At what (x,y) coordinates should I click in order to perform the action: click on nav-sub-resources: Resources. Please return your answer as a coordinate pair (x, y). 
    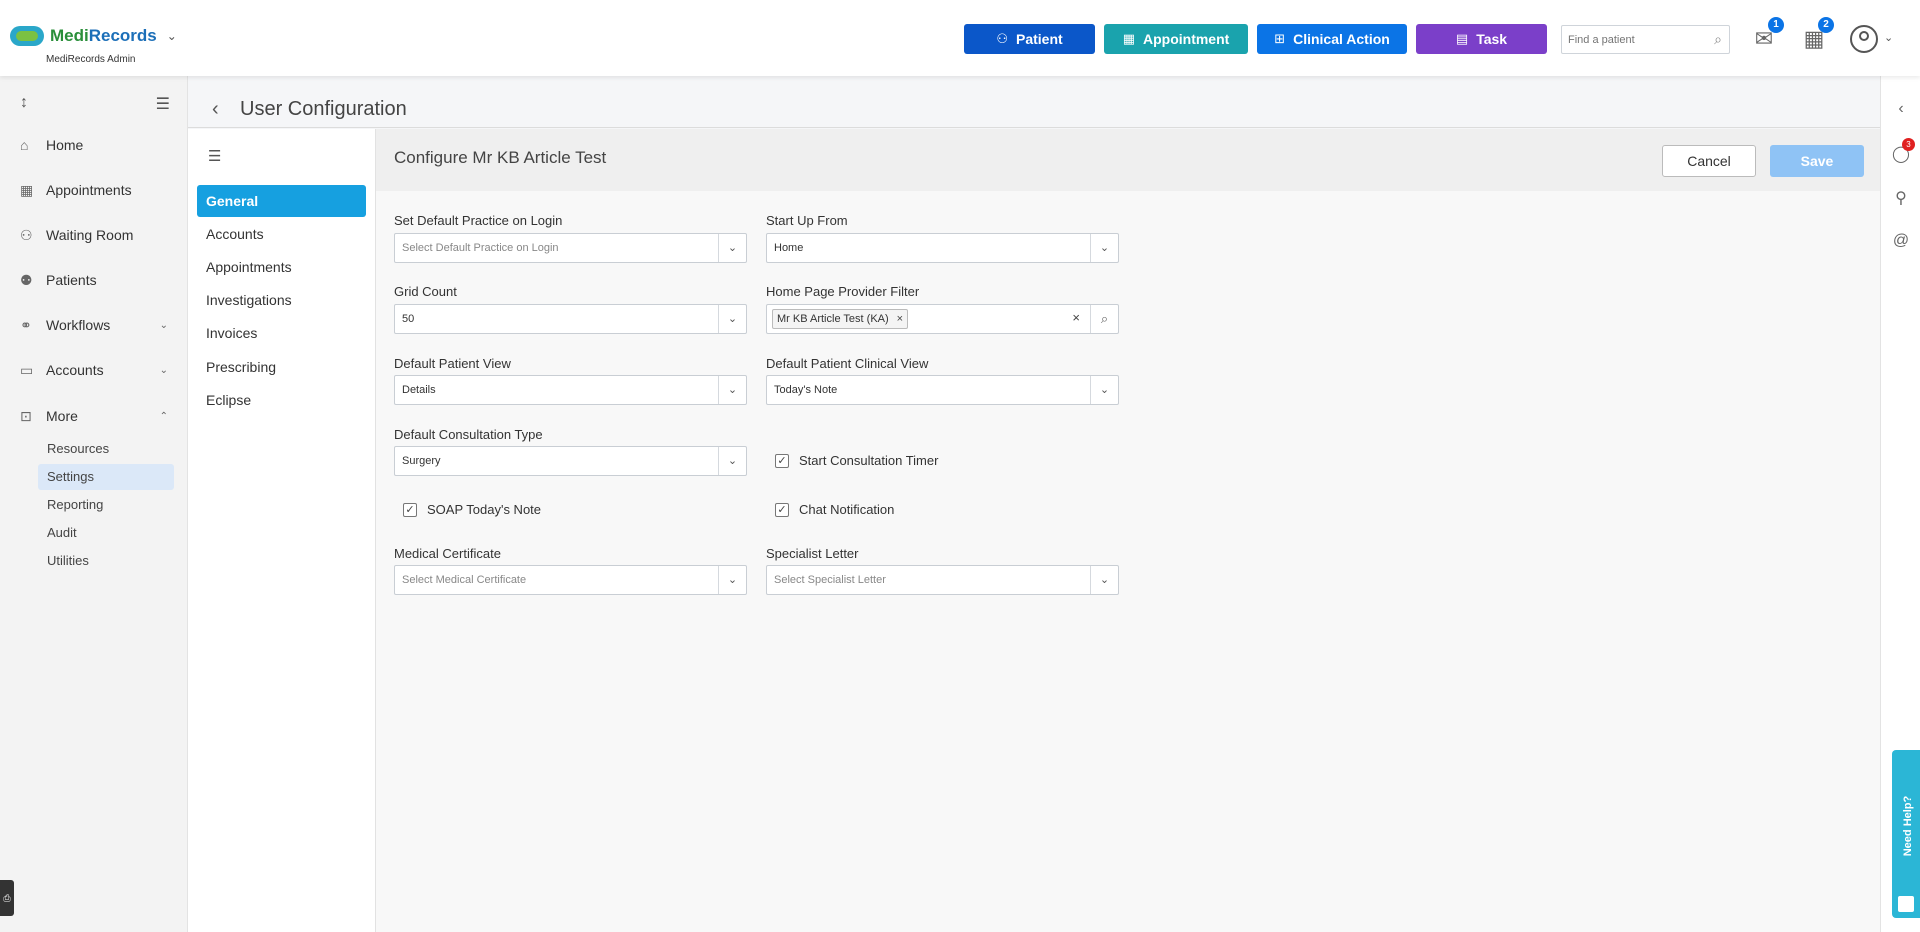
    Looking at the image, I should click on (106, 449).